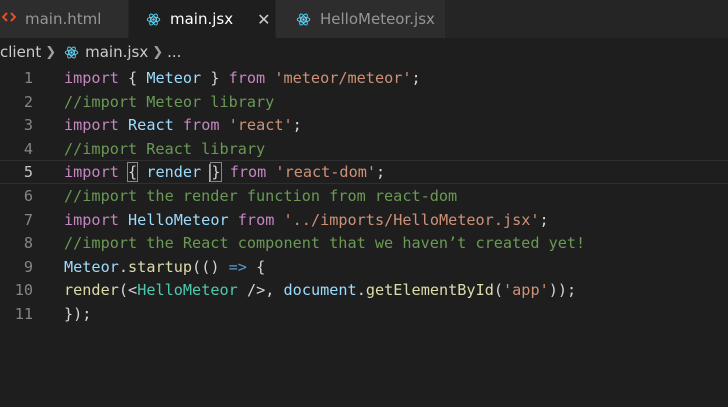  What do you see at coordinates (28, 172) in the screenshot?
I see `line-number: 5` at bounding box center [28, 172].